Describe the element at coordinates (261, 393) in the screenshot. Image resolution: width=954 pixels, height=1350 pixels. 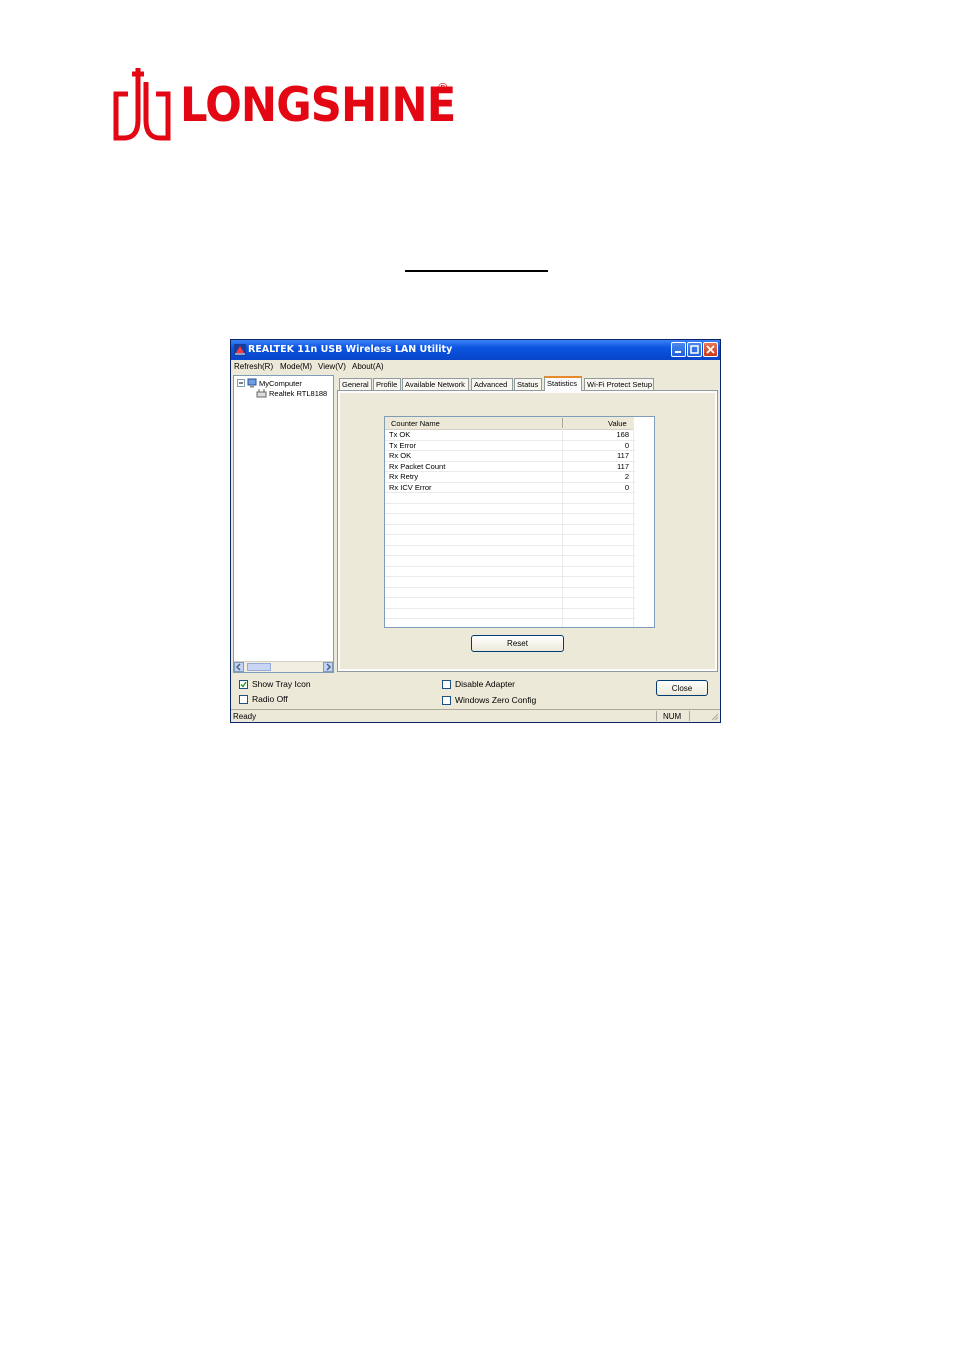
I see `wireless-adapter-icon` at that location.